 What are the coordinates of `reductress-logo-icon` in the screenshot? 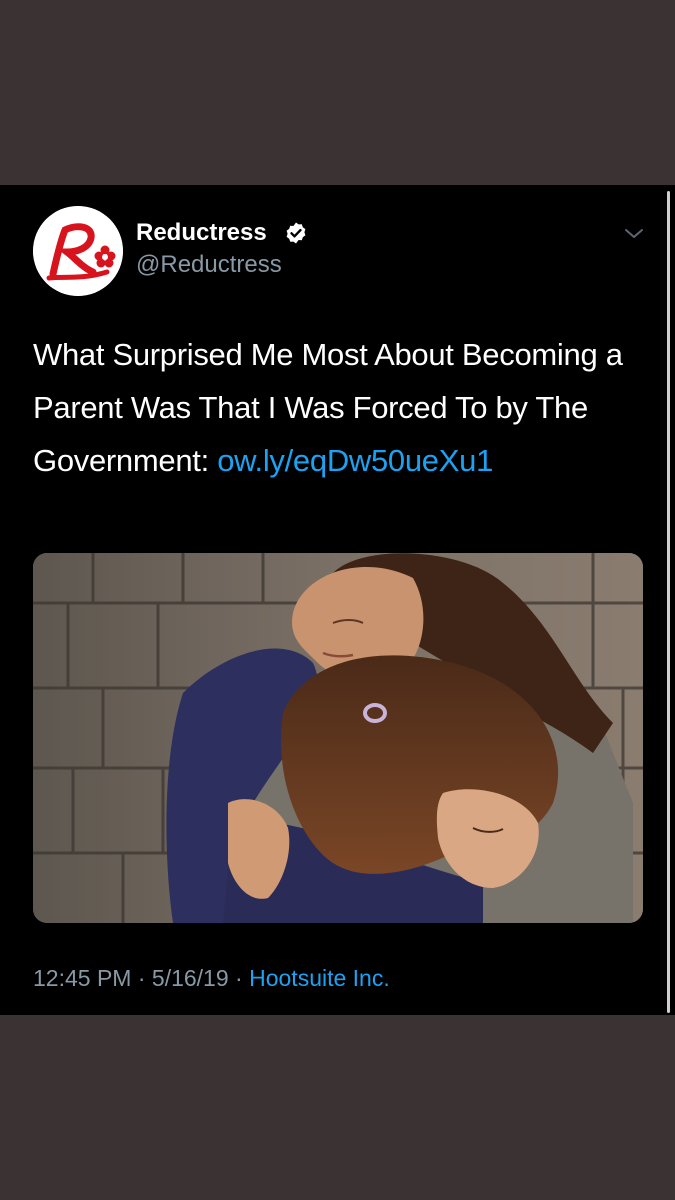 It's located at (78, 251).